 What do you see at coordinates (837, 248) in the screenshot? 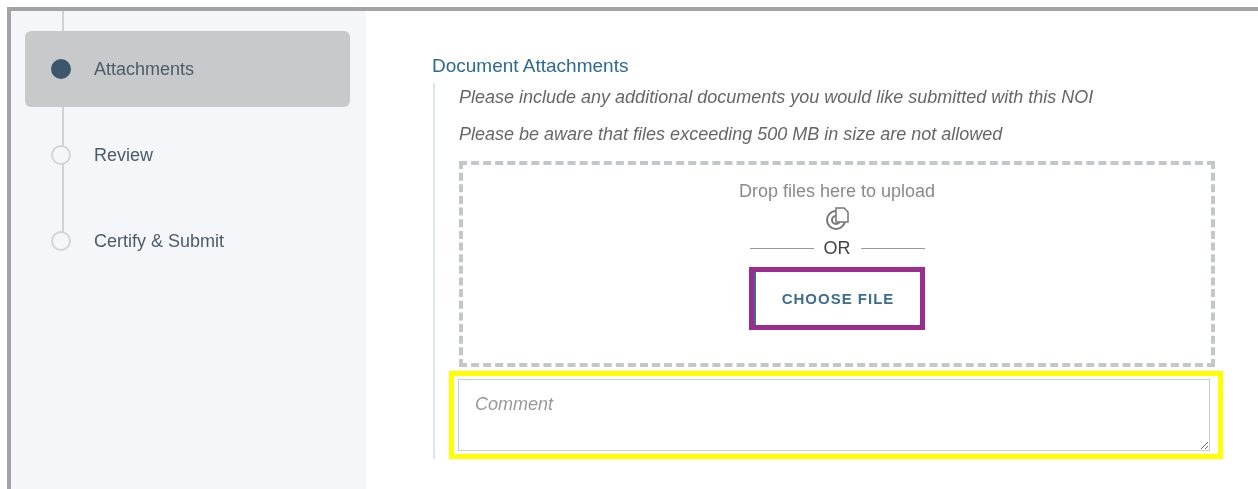
I see `or-label: OR` at bounding box center [837, 248].